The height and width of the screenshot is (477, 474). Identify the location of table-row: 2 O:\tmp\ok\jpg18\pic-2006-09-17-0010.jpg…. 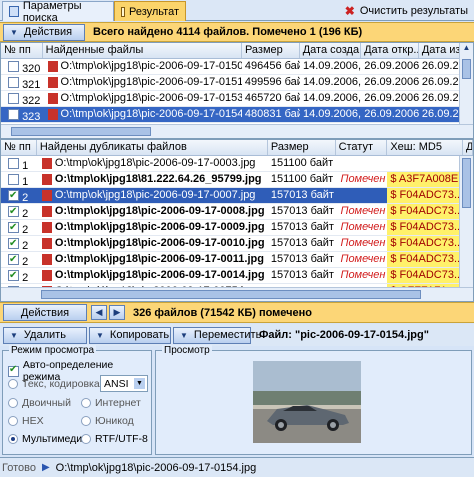
(237, 244).